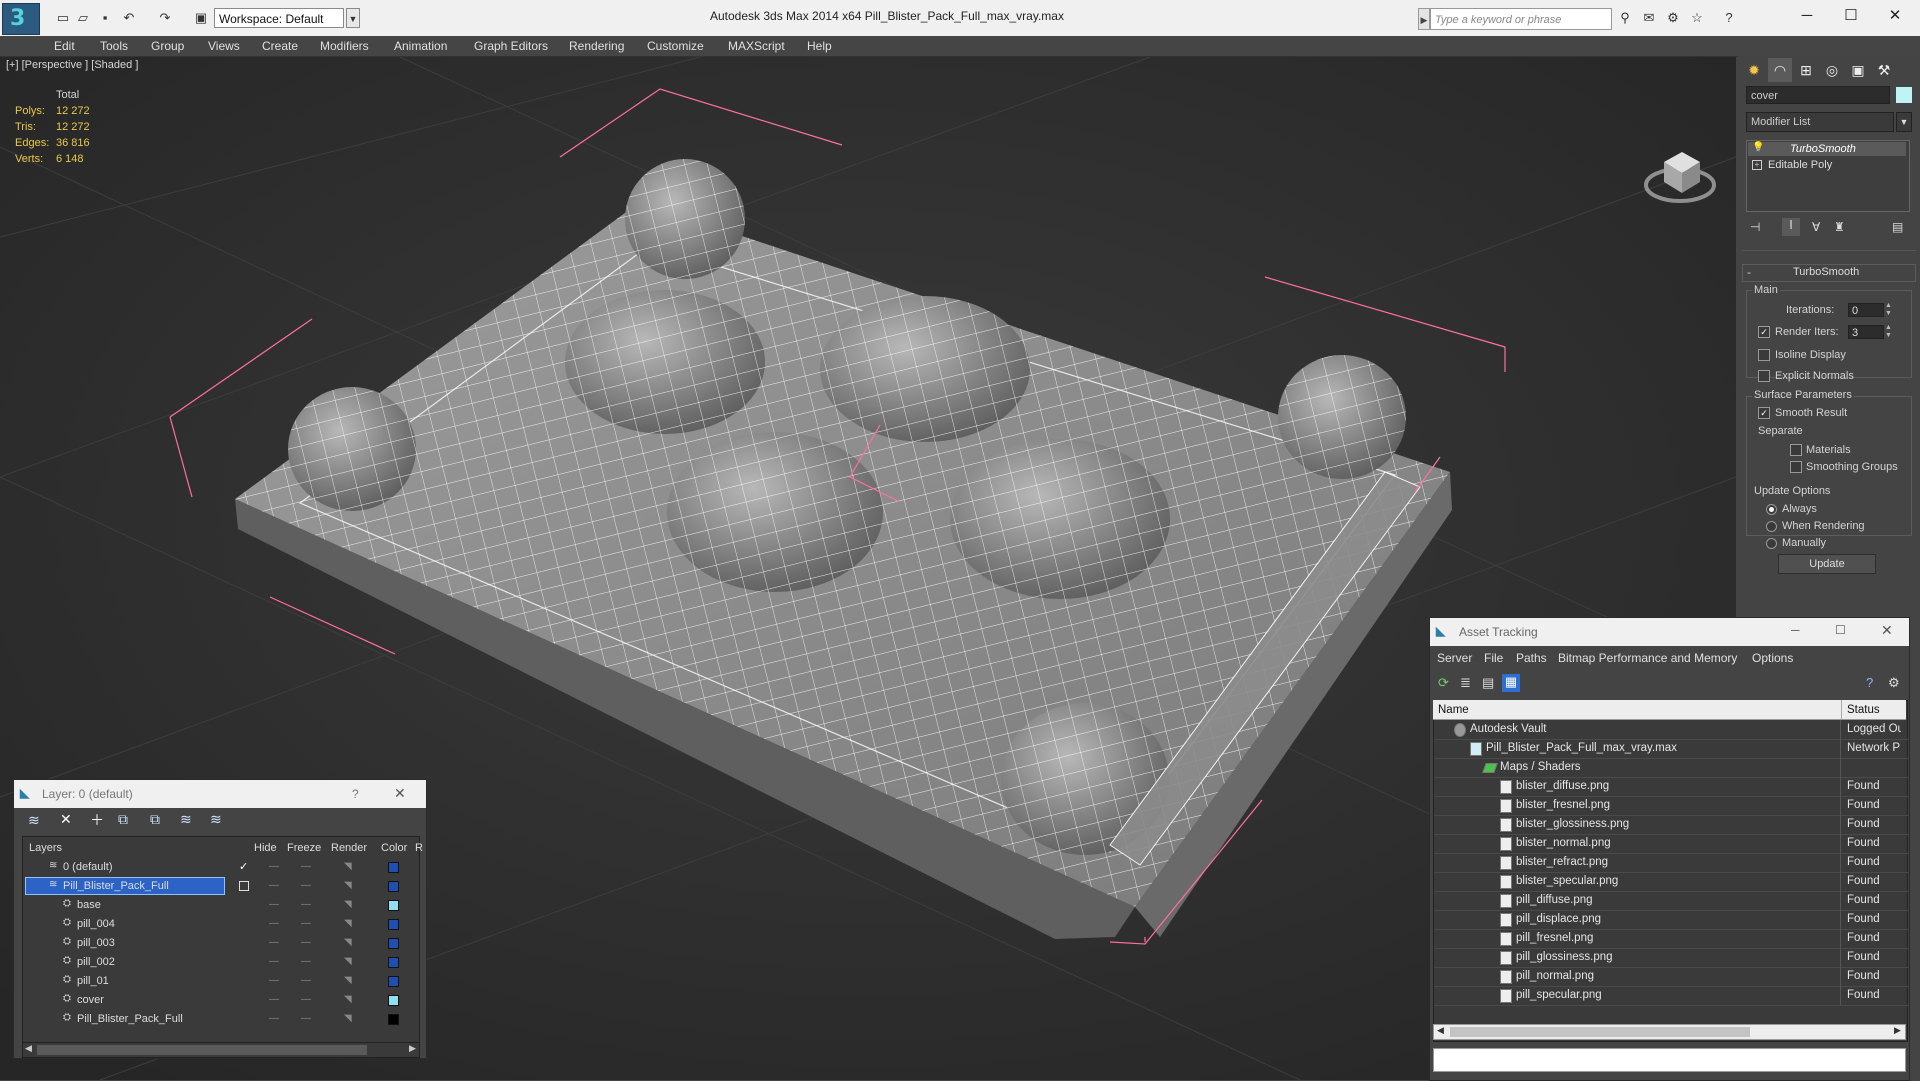  Describe the element at coordinates (353, 18) in the screenshot. I see `workspace-dropdown-arrow-icon: ▼` at that location.